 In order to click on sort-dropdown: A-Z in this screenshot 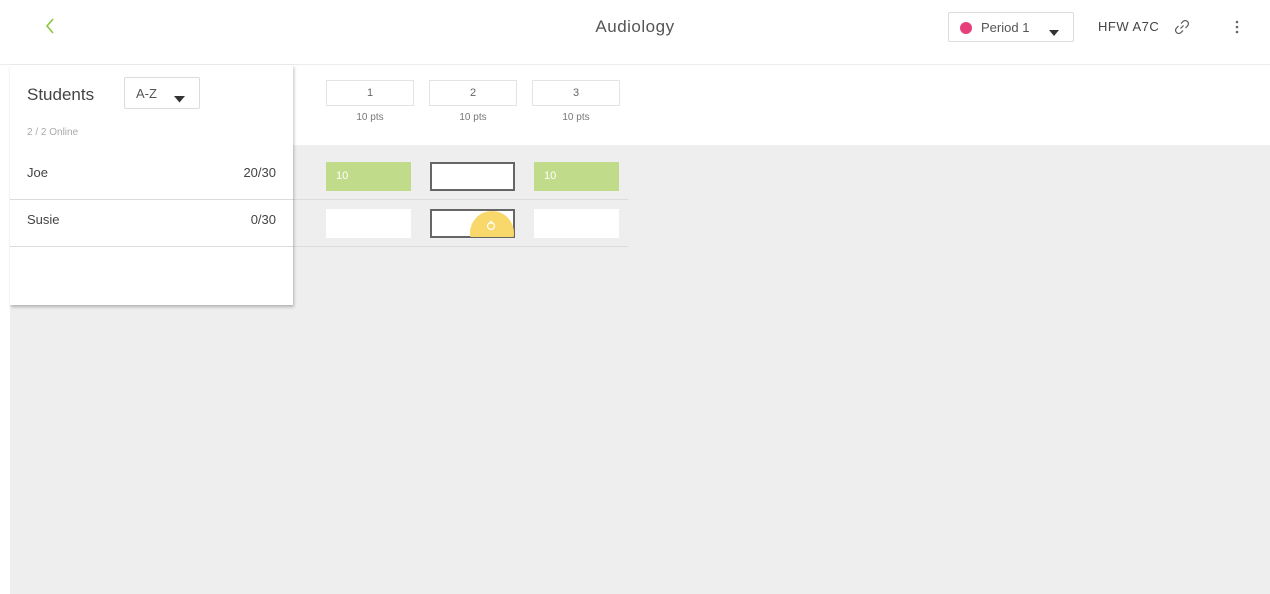, I will do `click(162, 93)`.